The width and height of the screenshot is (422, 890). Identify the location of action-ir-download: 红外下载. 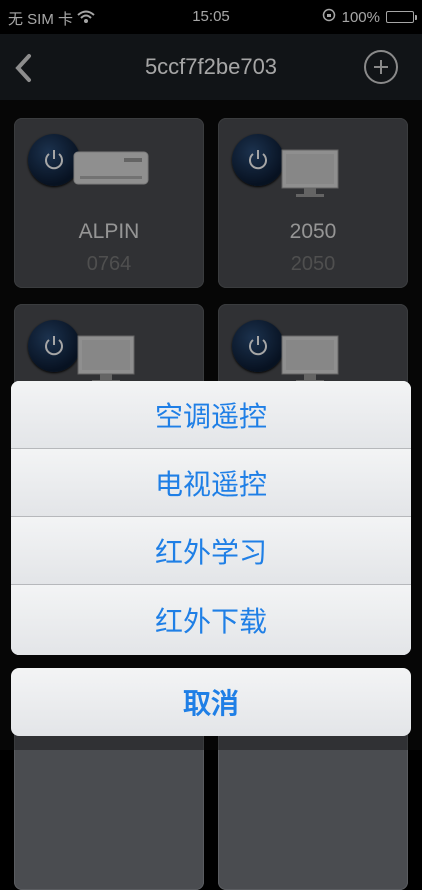
(211, 620).